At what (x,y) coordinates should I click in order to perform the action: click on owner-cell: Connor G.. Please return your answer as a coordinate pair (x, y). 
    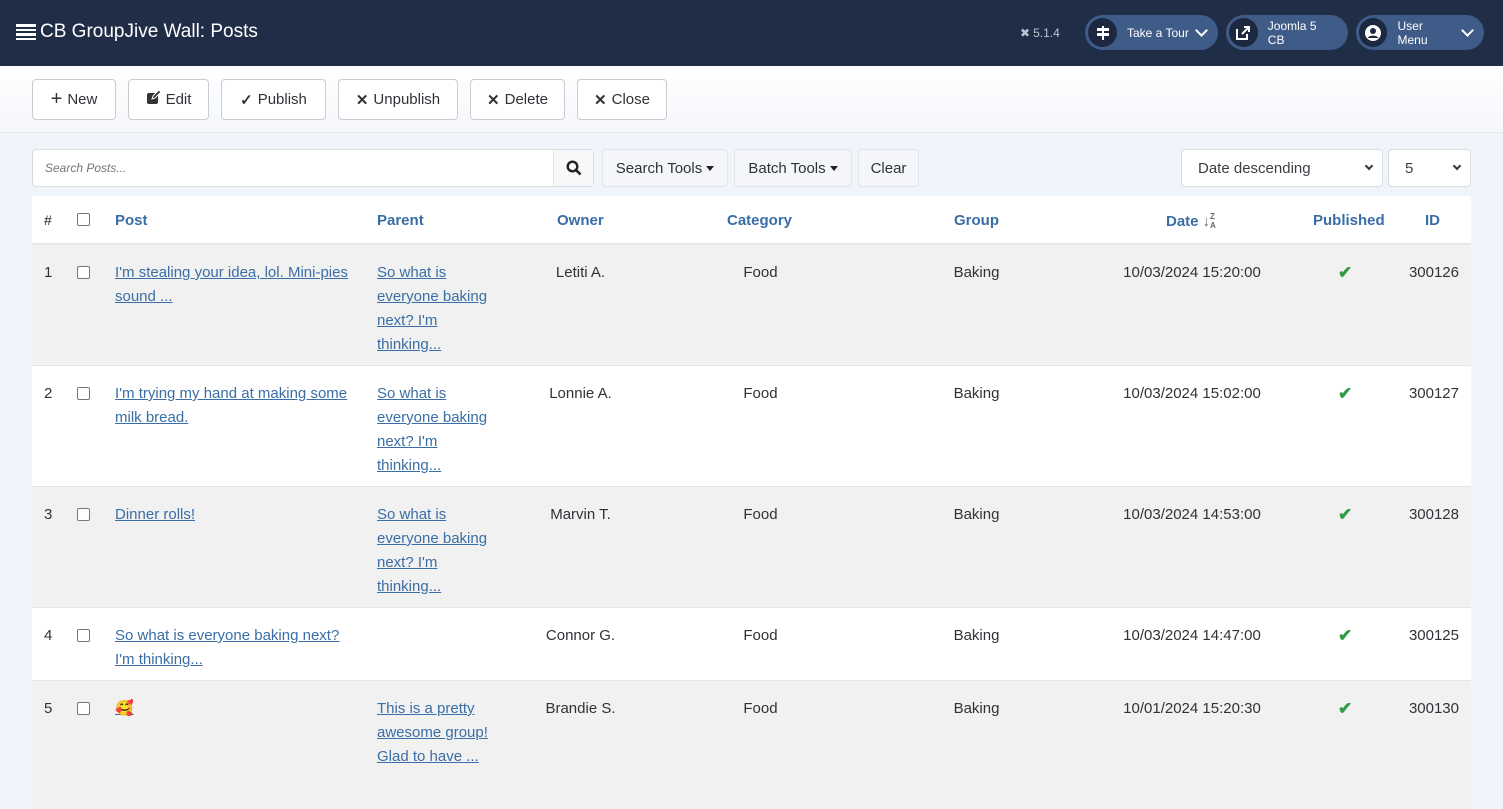
    Looking at the image, I should click on (580, 635).